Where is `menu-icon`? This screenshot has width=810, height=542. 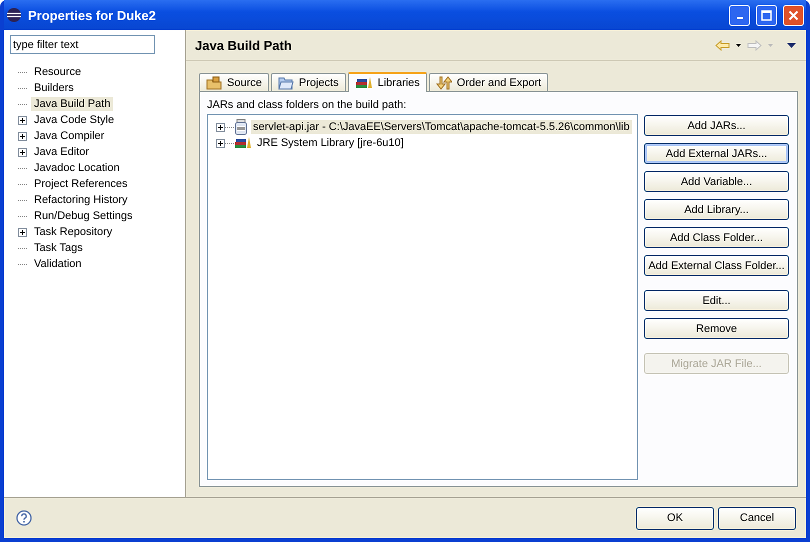
menu-icon is located at coordinates (791, 45).